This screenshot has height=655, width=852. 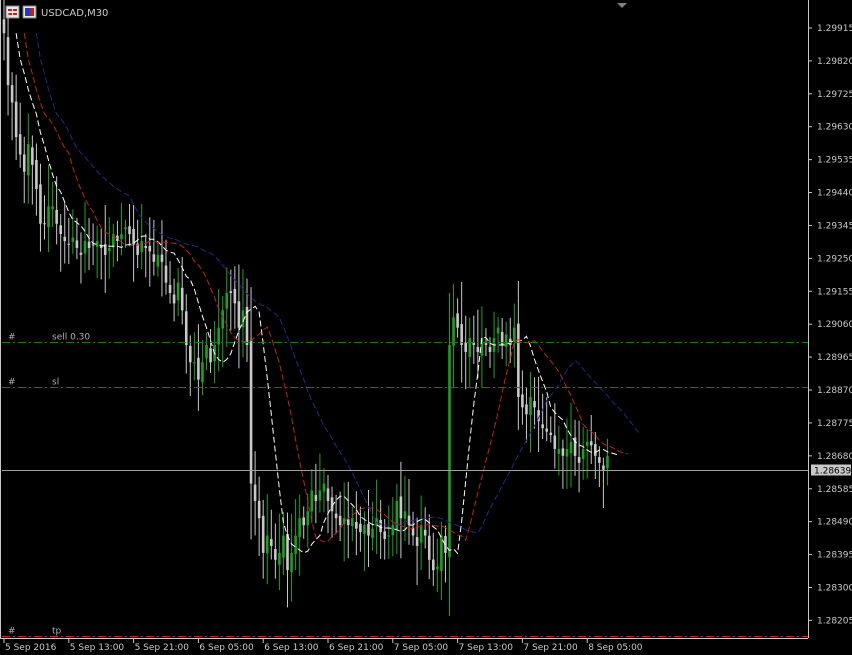 I want to click on price-tick-label: 1.28870, so click(x=834, y=391).